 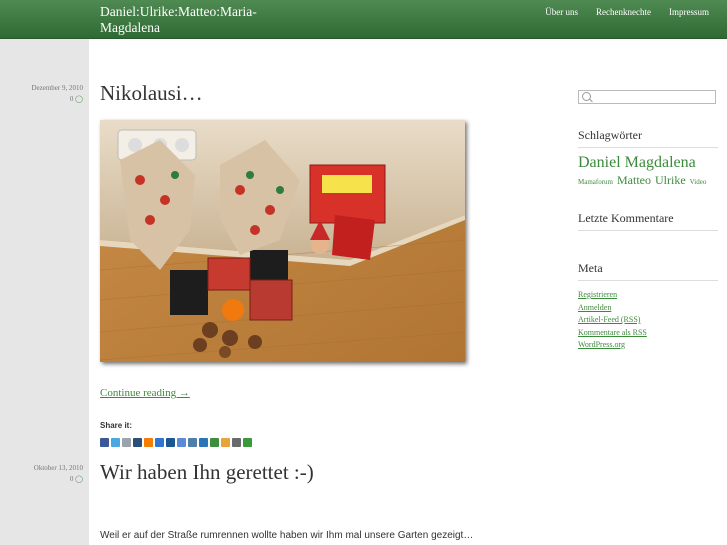 What do you see at coordinates (126, 442) in the screenshot?
I see `email-icon` at bounding box center [126, 442].